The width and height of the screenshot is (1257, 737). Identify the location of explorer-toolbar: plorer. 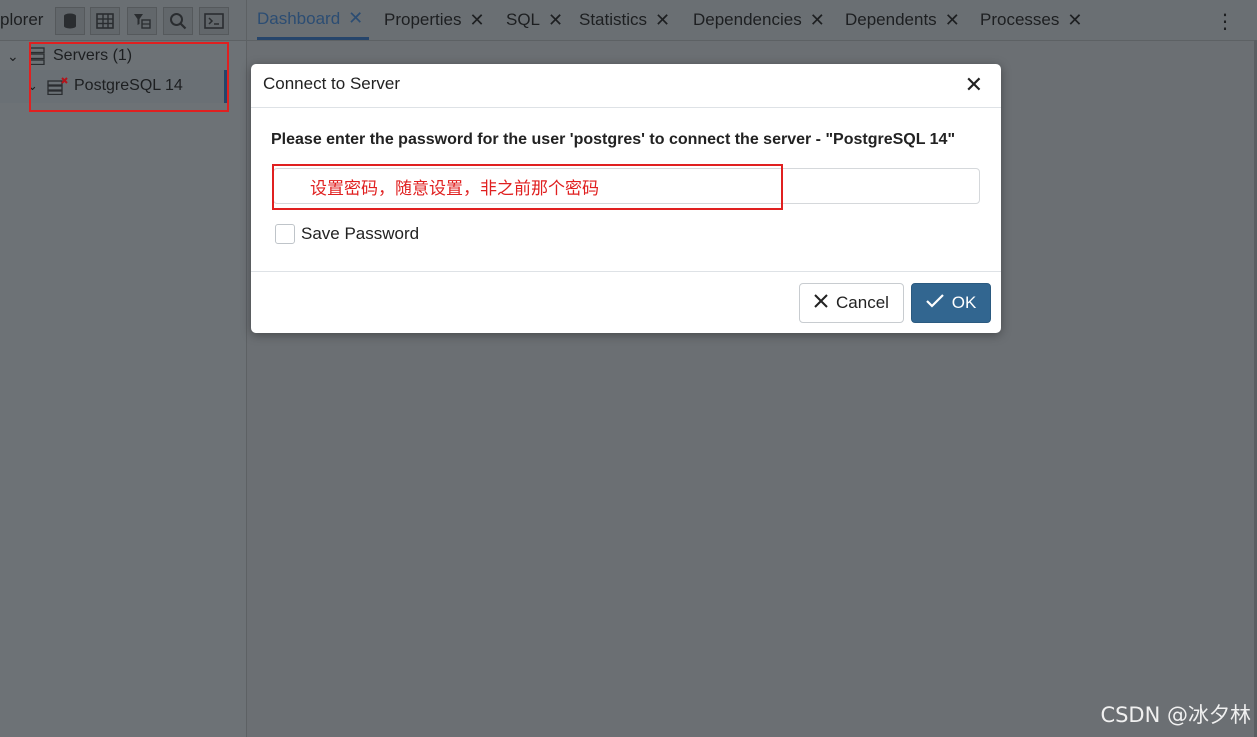
(123, 20).